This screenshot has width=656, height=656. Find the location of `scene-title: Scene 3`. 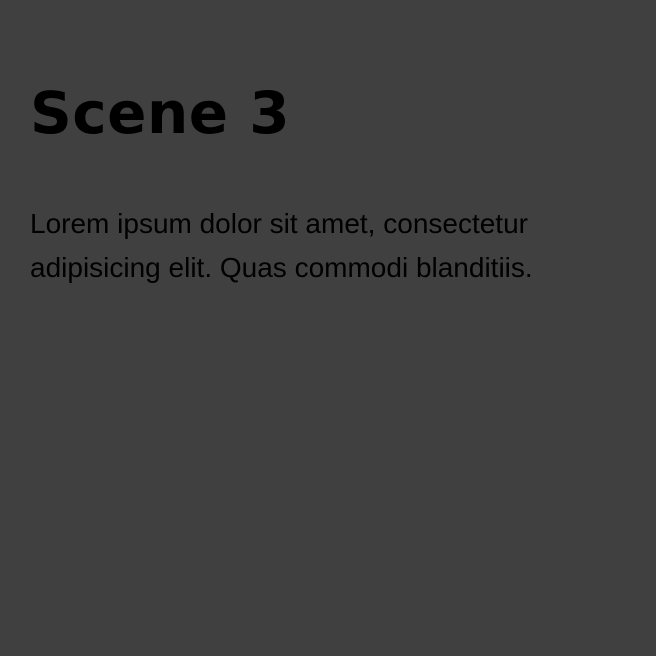

scene-title: Scene 3 is located at coordinates (160, 113).